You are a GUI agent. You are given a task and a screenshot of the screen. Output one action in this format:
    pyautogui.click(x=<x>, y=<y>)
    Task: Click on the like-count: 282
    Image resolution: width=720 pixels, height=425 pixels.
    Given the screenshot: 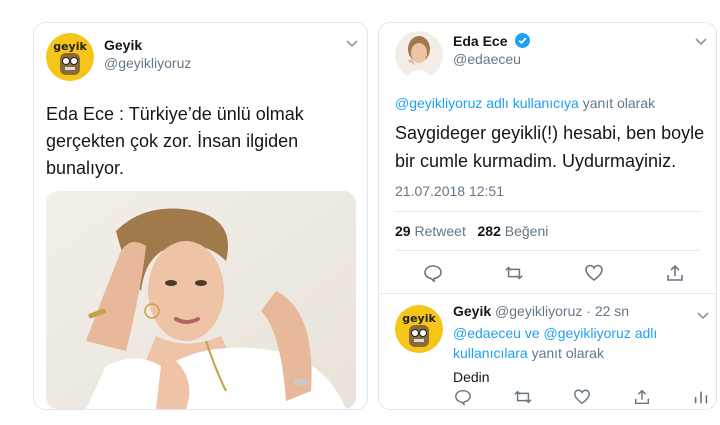 What is the action you would take?
    pyautogui.click(x=489, y=231)
    